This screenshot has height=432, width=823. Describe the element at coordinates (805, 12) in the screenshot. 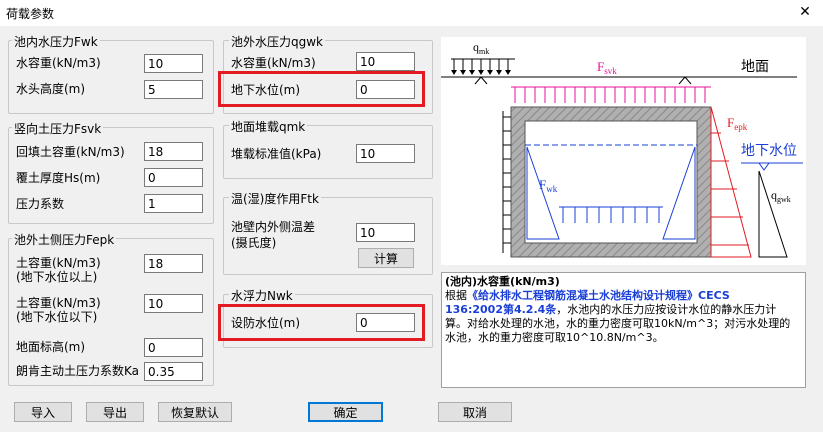

I see `close-icon: ✕` at that location.